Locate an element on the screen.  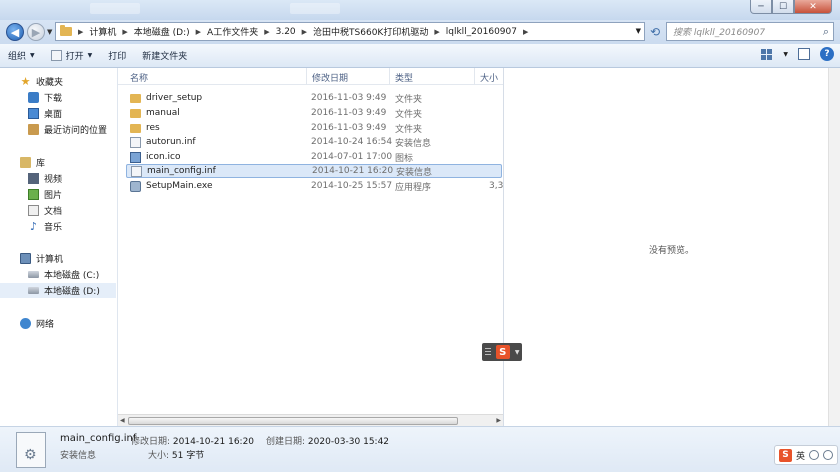
breadcrumb-printer-driver: 沧田中税TS660K打印机驱动 is located at coordinates (370, 31).